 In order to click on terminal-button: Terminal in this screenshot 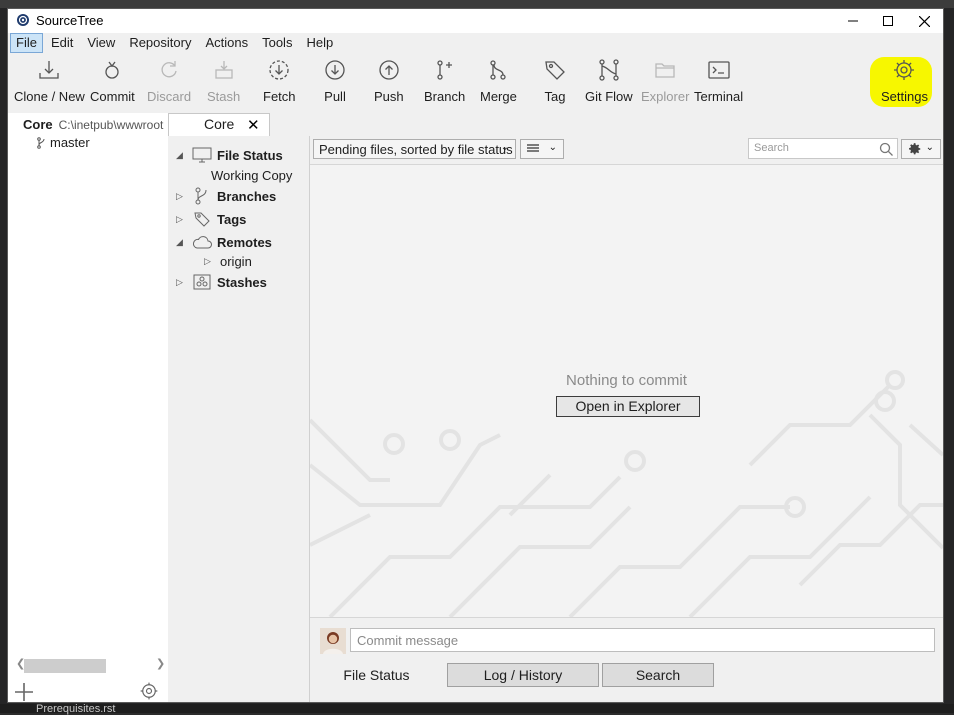, I will do `click(718, 83)`.